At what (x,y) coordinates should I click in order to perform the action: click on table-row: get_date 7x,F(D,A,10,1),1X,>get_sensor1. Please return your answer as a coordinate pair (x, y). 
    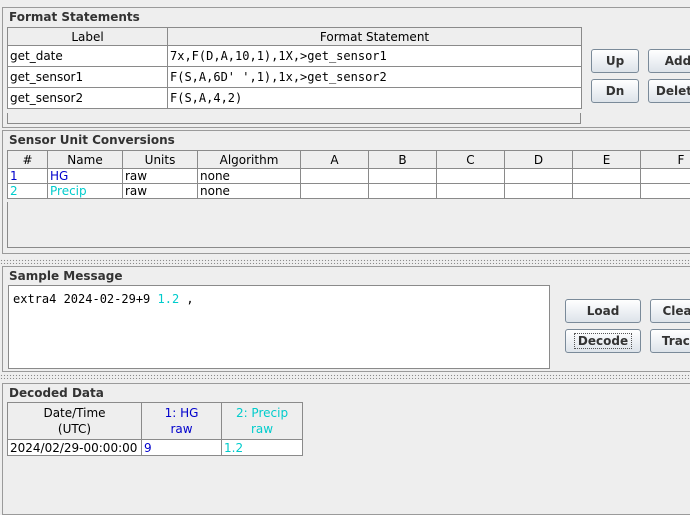
    Looking at the image, I should click on (295, 56).